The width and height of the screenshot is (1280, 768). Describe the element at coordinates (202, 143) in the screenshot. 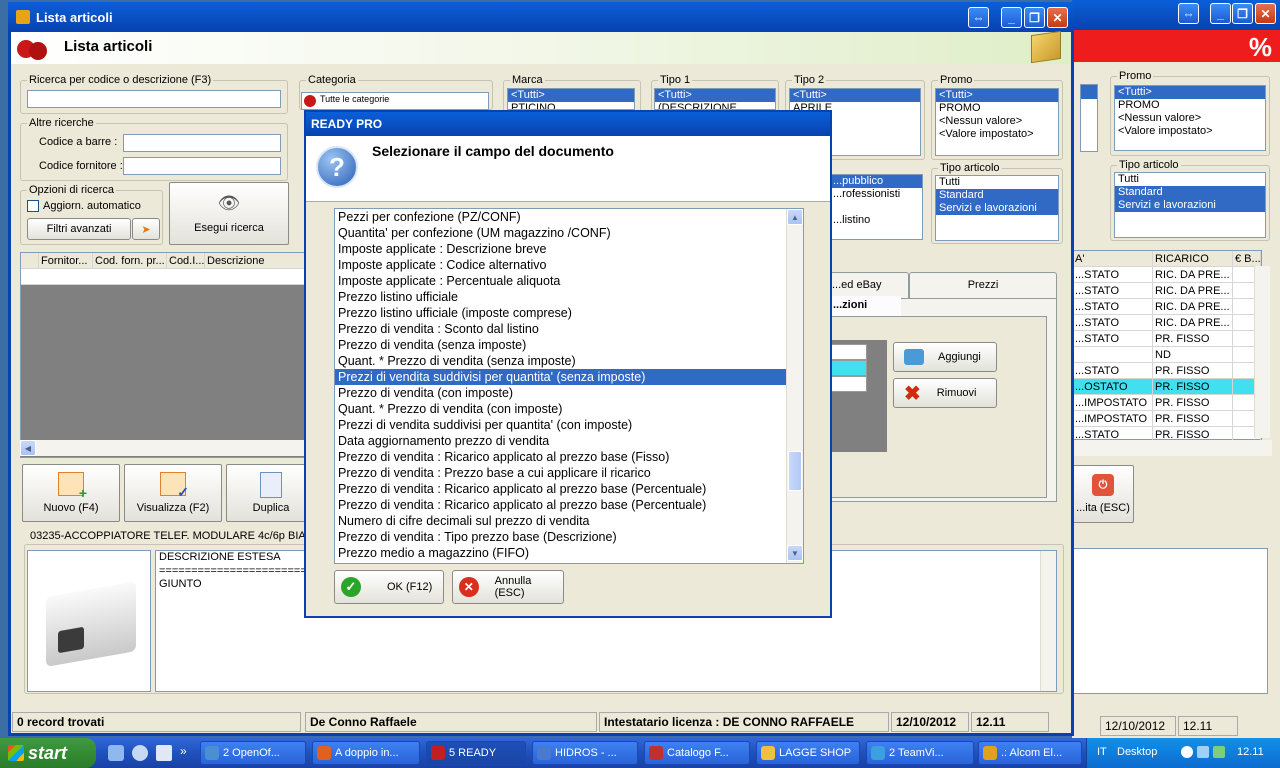

I see `barcode-input` at that location.